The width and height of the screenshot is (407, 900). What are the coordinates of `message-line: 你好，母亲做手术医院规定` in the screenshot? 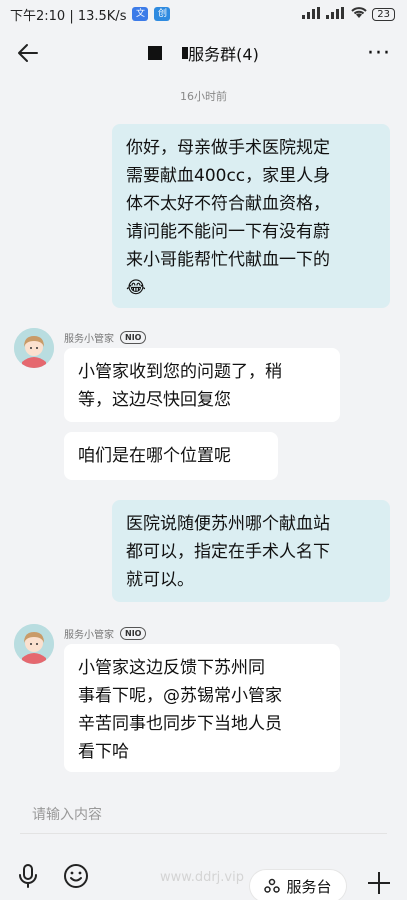 It's located at (228, 148).